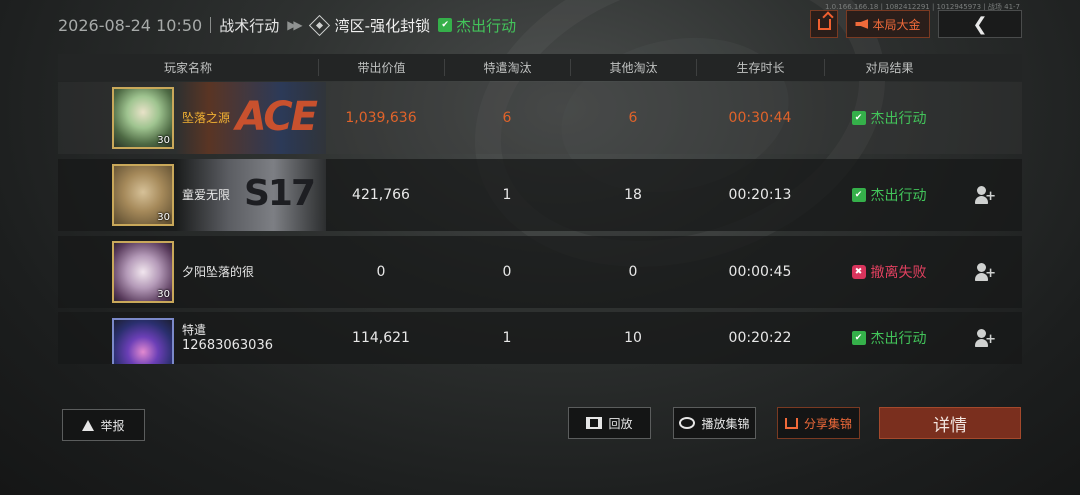 The height and width of the screenshot is (495, 1080). I want to click on match-datetime: 2026-08-24 10:50, so click(130, 25).